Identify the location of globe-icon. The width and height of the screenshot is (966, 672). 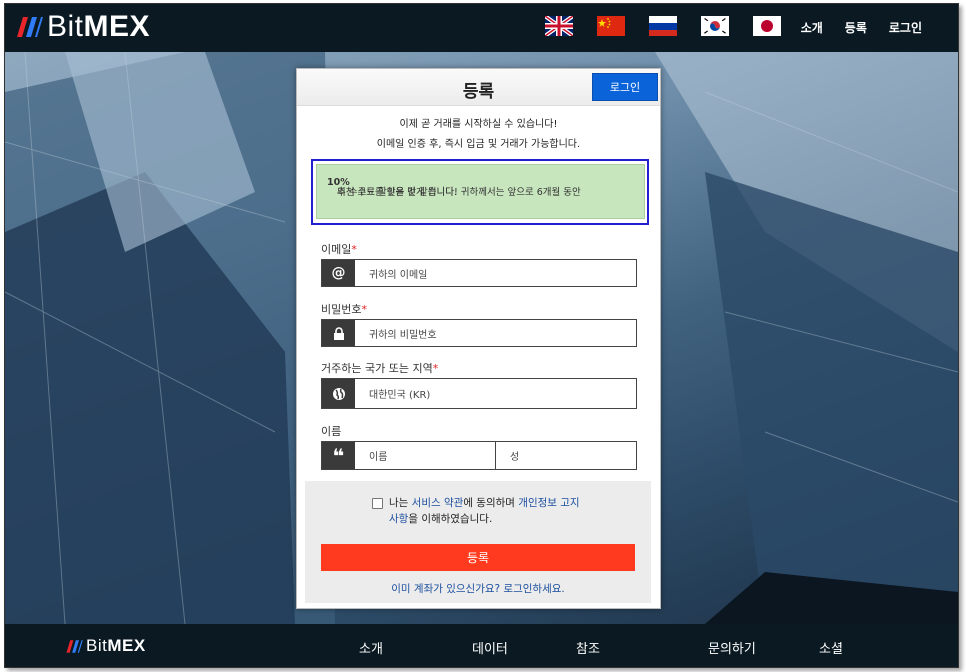
(338, 393).